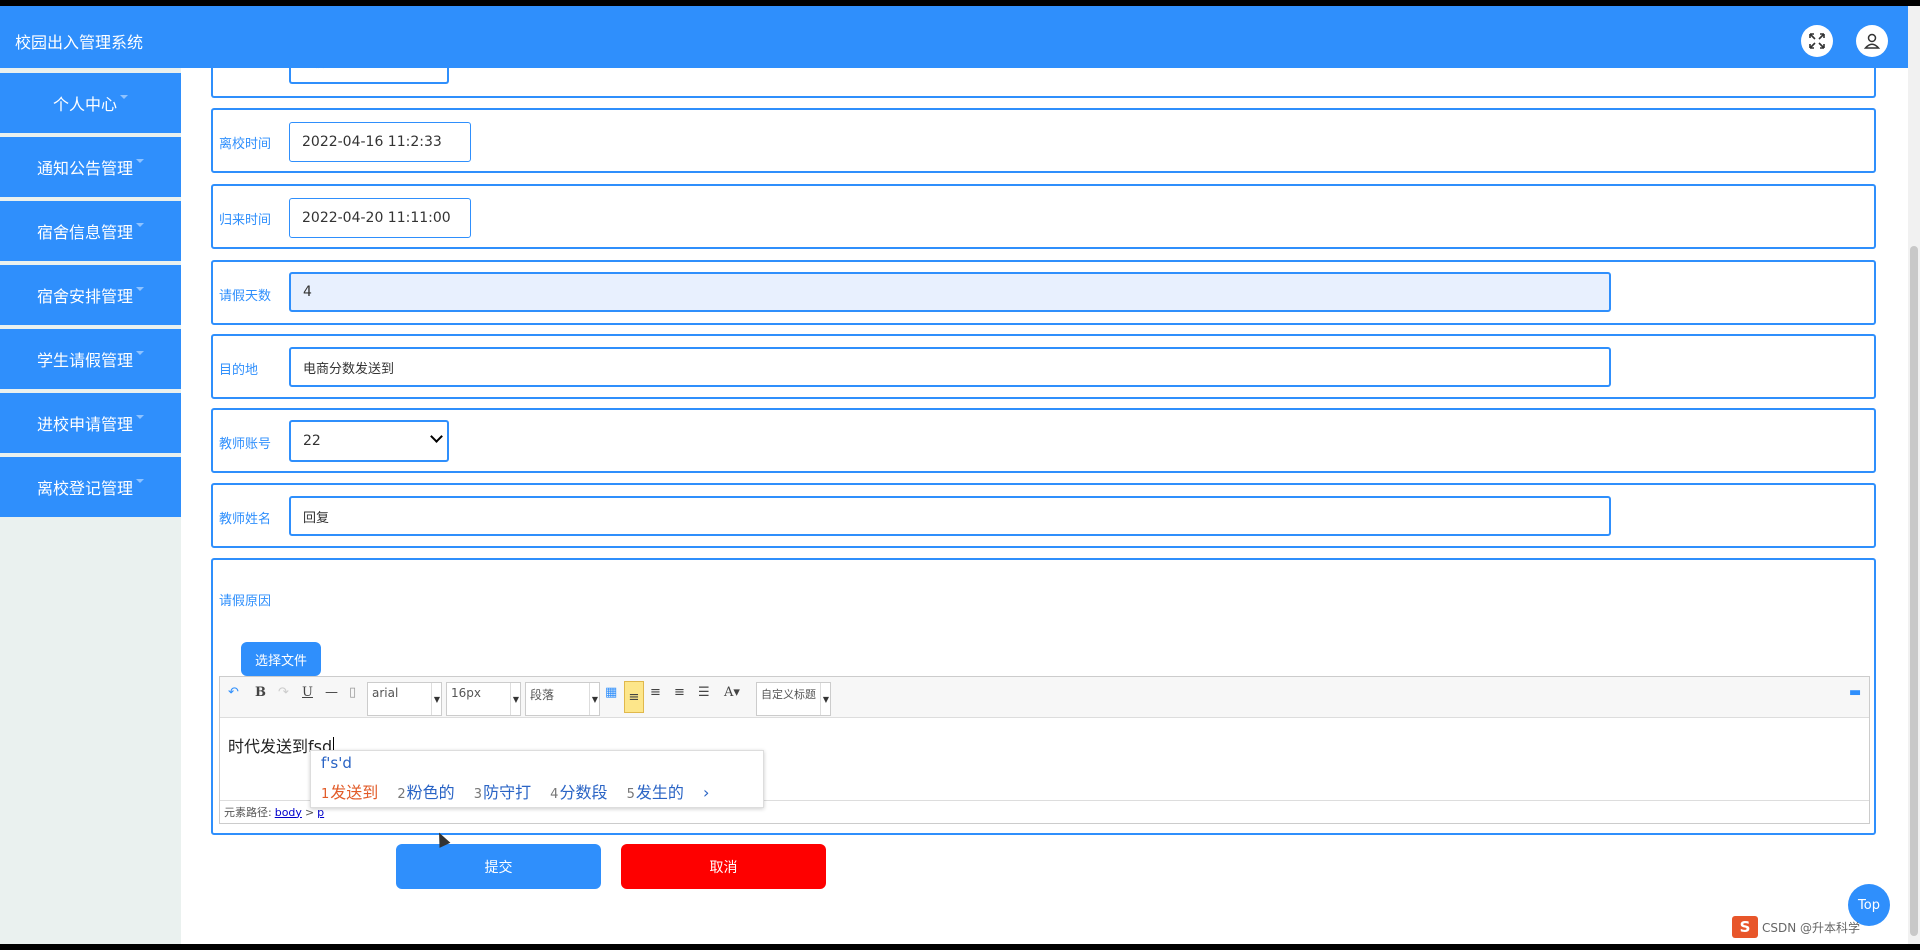 The image size is (1920, 950). I want to click on sidebar-item-departure-registration-management: 离校登记管理, so click(90, 487).